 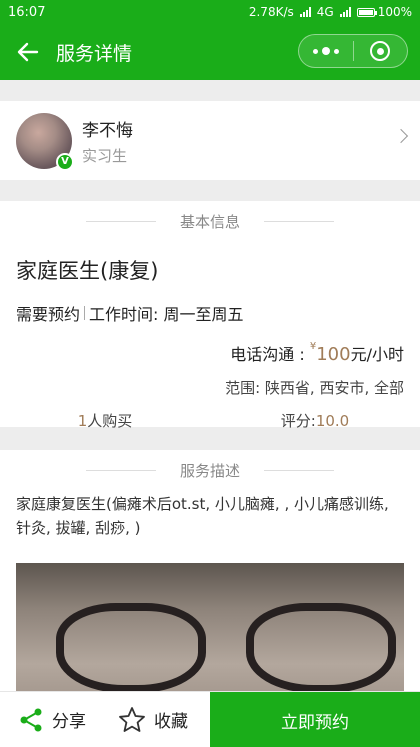 I want to click on share-label: 分享, so click(x=69, y=722).